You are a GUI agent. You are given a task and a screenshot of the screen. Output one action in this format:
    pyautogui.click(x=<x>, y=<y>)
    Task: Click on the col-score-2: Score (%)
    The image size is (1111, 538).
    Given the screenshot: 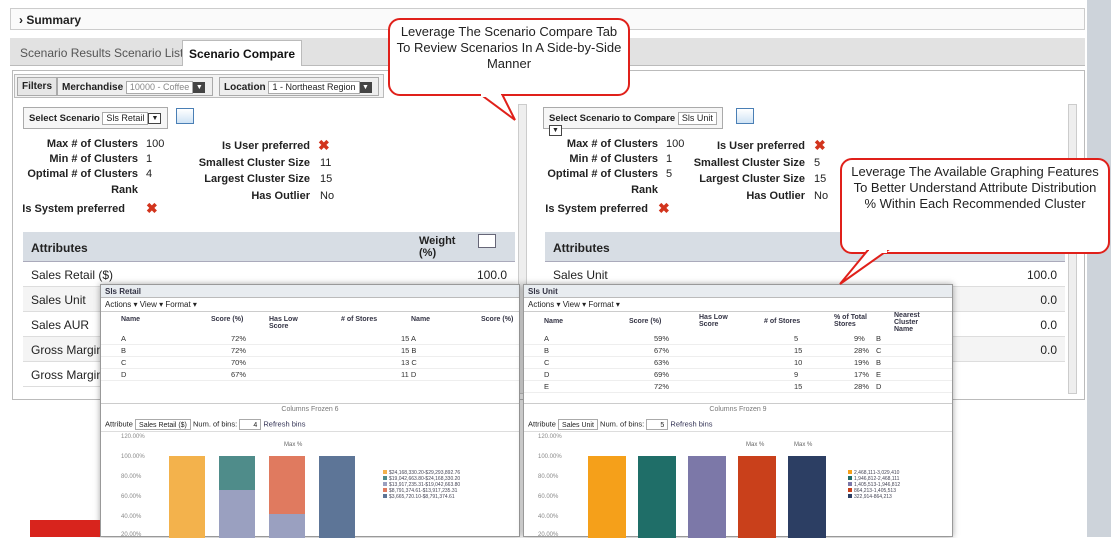 What is the action you would take?
    pyautogui.click(x=497, y=319)
    